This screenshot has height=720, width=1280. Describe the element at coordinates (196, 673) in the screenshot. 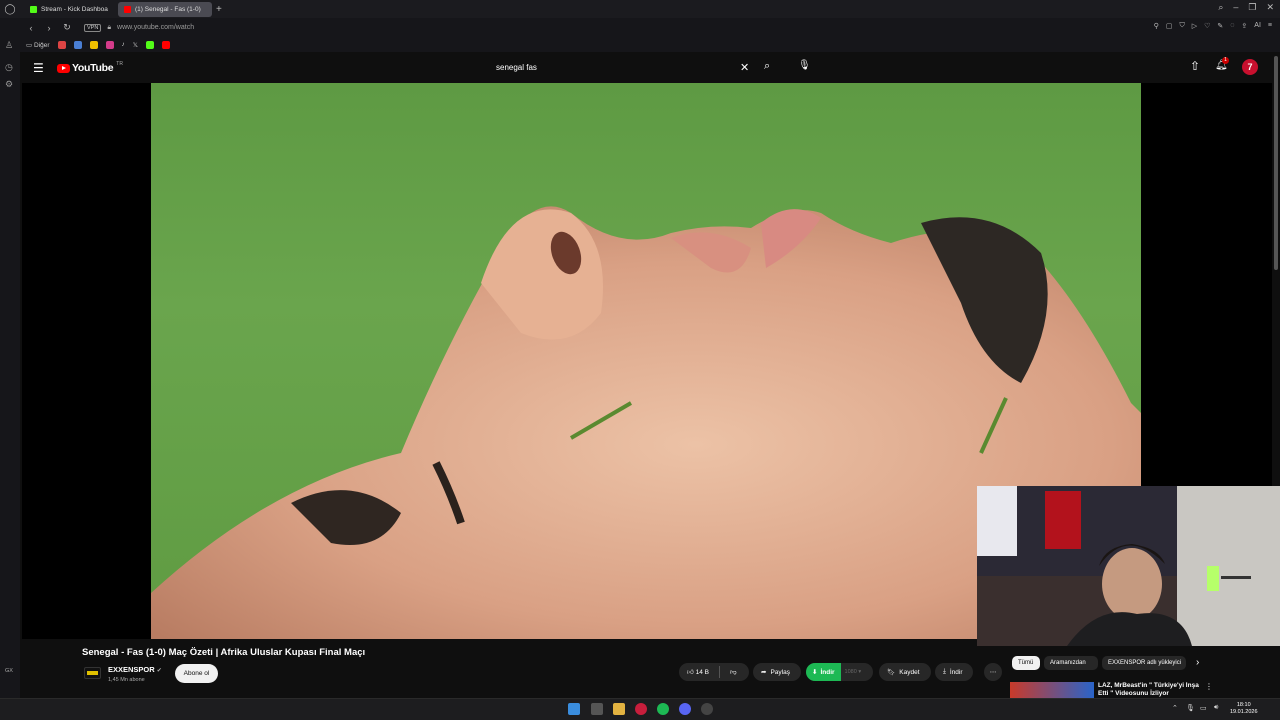

I see `subscribe-button: Abone ol` at that location.